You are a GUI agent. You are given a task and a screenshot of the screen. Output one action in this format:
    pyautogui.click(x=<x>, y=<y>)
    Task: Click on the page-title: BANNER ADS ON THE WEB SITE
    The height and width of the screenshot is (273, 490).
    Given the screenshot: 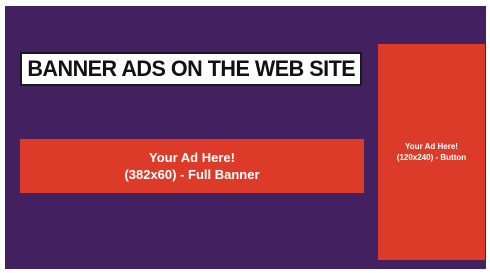 What is the action you would take?
    pyautogui.click(x=191, y=68)
    